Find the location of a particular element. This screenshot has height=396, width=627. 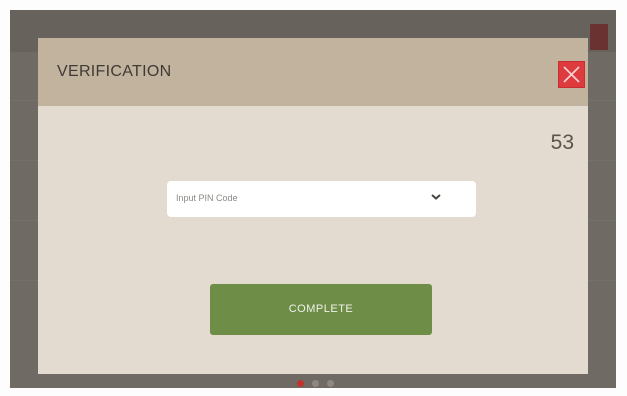

background-title is located at coordinates (331, 31).